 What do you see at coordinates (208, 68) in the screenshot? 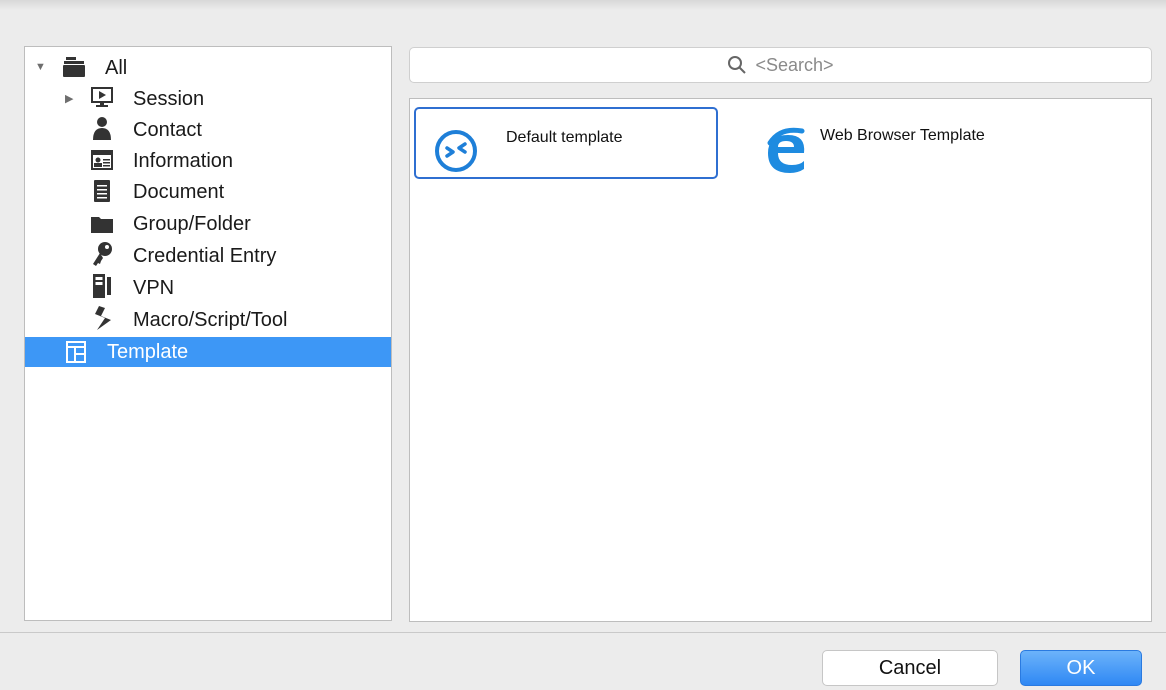
I see `tree-item-all: ▼ All` at bounding box center [208, 68].